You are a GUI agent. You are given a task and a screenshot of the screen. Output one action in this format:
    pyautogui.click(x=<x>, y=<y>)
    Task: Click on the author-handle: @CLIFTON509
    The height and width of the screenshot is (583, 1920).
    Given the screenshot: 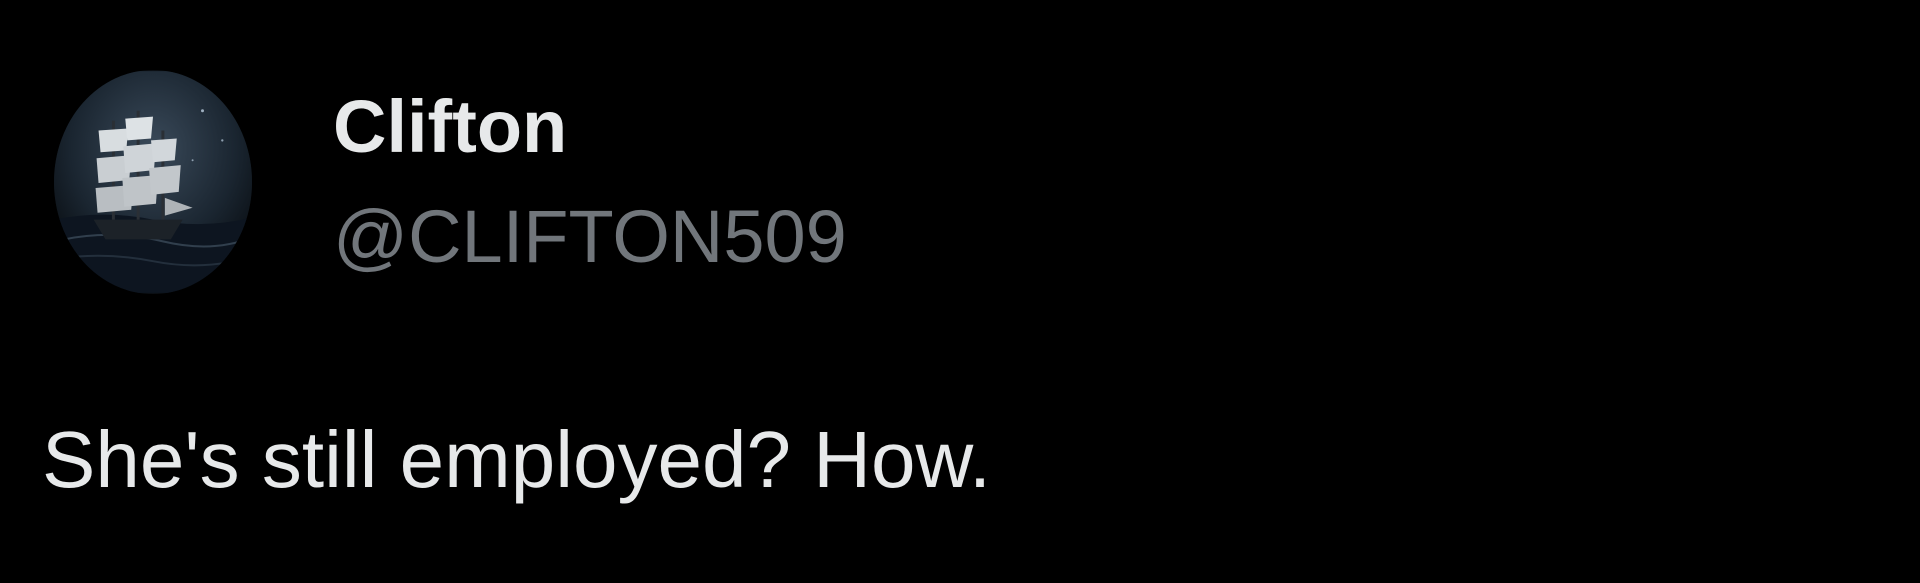 What is the action you would take?
    pyautogui.click(x=590, y=237)
    